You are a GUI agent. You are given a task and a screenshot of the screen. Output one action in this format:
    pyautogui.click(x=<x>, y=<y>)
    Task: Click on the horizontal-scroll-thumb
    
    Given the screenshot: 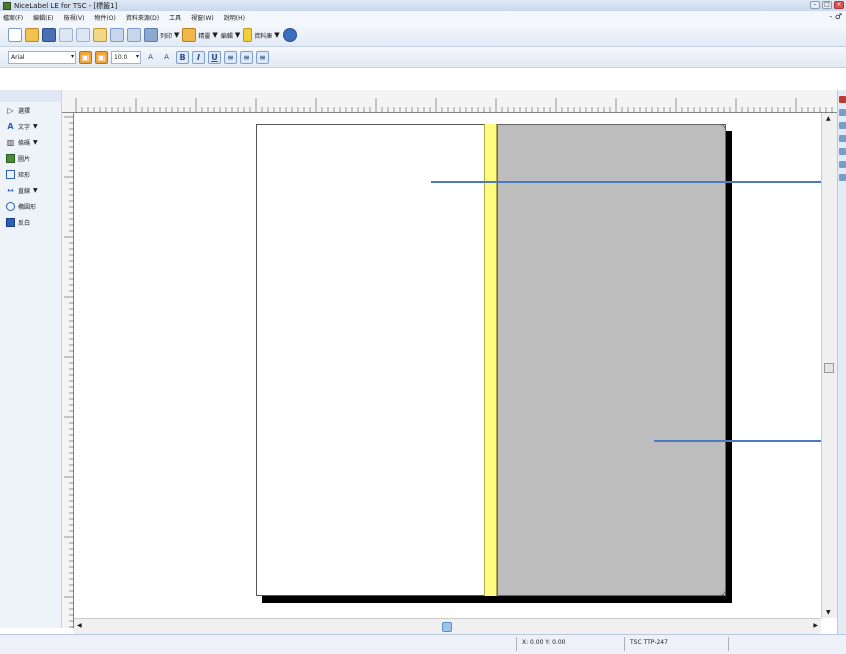 What is the action you would take?
    pyautogui.click(x=447, y=627)
    